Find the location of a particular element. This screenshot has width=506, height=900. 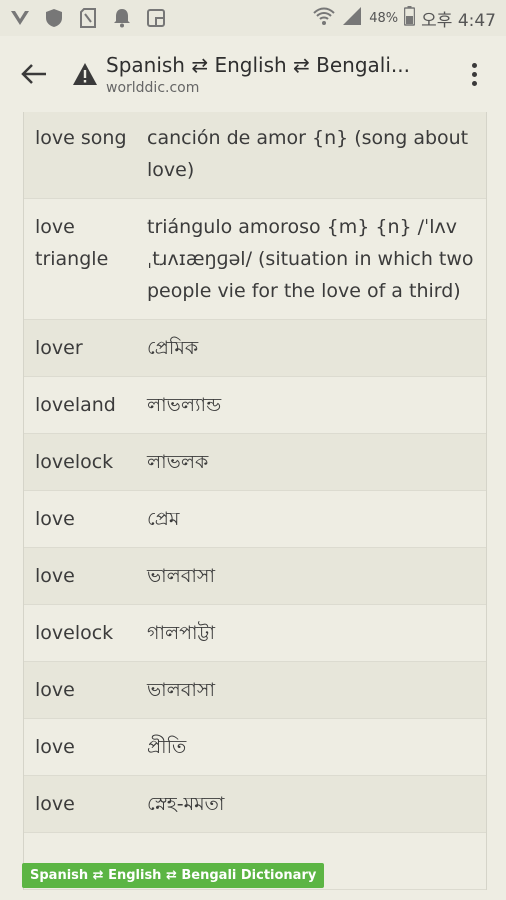

table-row: love প্রেম is located at coordinates (255, 519).